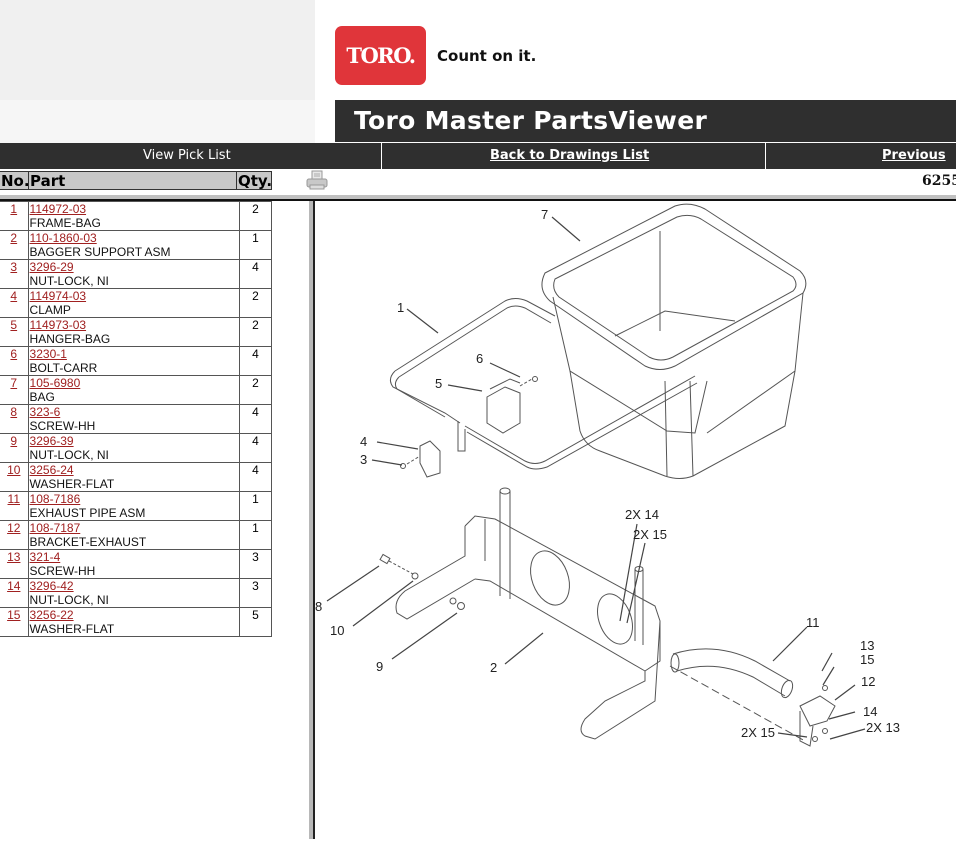  Describe the element at coordinates (318, 606) in the screenshot. I see `callout-8: 8` at that location.